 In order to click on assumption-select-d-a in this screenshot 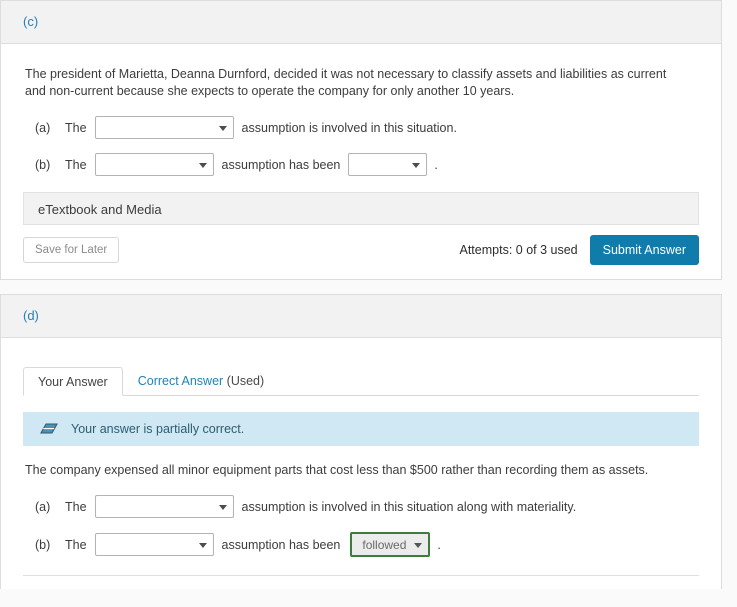, I will do `click(164, 506)`.